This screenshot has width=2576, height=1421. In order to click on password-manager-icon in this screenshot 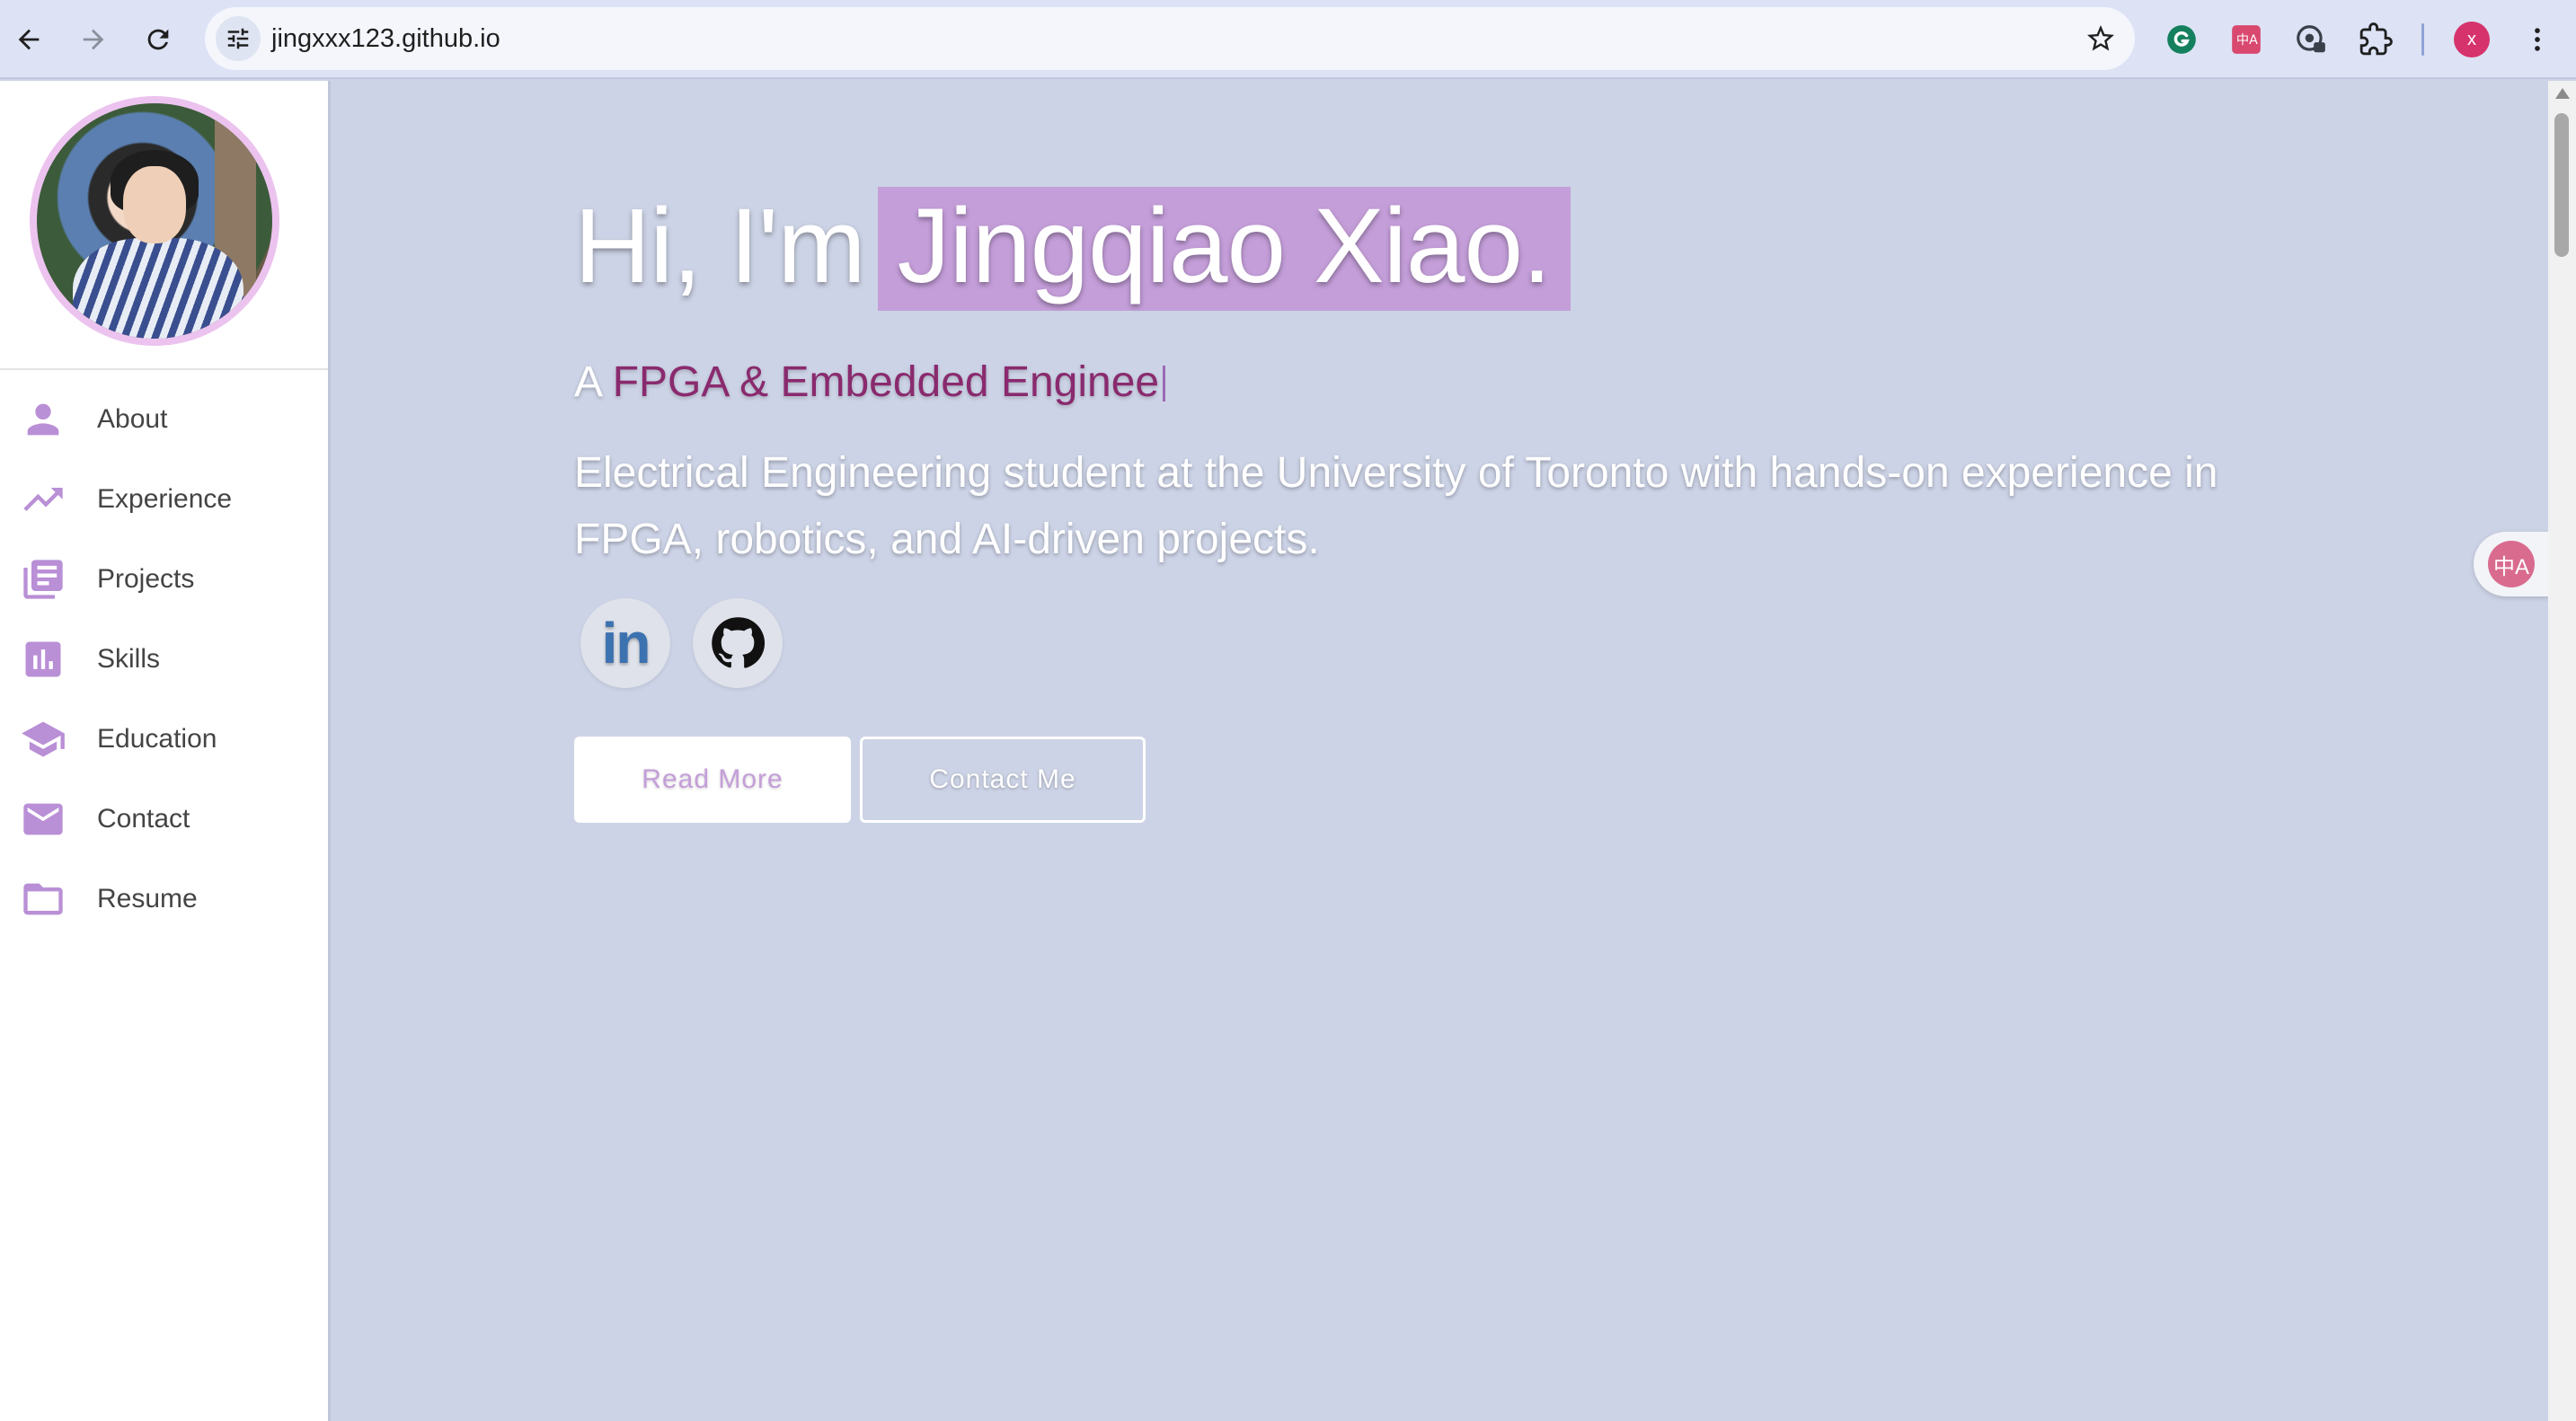, I will do `click(2311, 39)`.